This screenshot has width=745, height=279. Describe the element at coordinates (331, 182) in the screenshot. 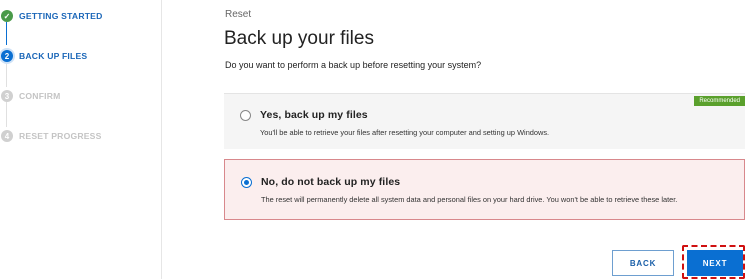

I see `option-title: No, do not back up my files` at that location.